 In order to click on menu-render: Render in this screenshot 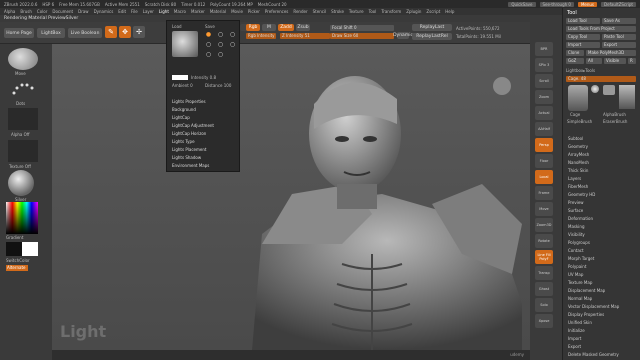, I will do `click(300, 11)`.